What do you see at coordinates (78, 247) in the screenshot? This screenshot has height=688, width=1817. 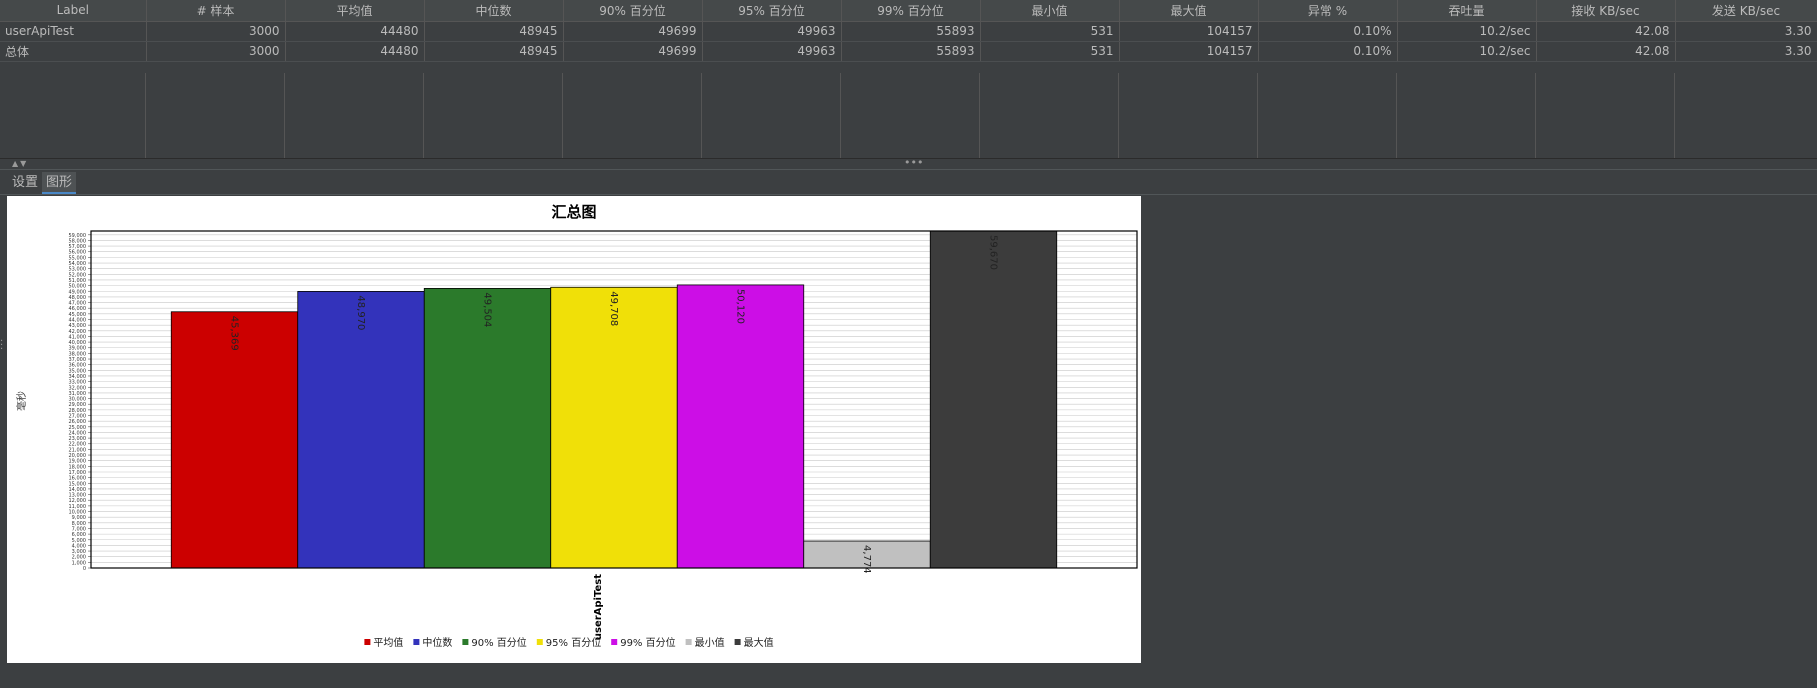 I see `y-tick-label: 57,000` at bounding box center [78, 247].